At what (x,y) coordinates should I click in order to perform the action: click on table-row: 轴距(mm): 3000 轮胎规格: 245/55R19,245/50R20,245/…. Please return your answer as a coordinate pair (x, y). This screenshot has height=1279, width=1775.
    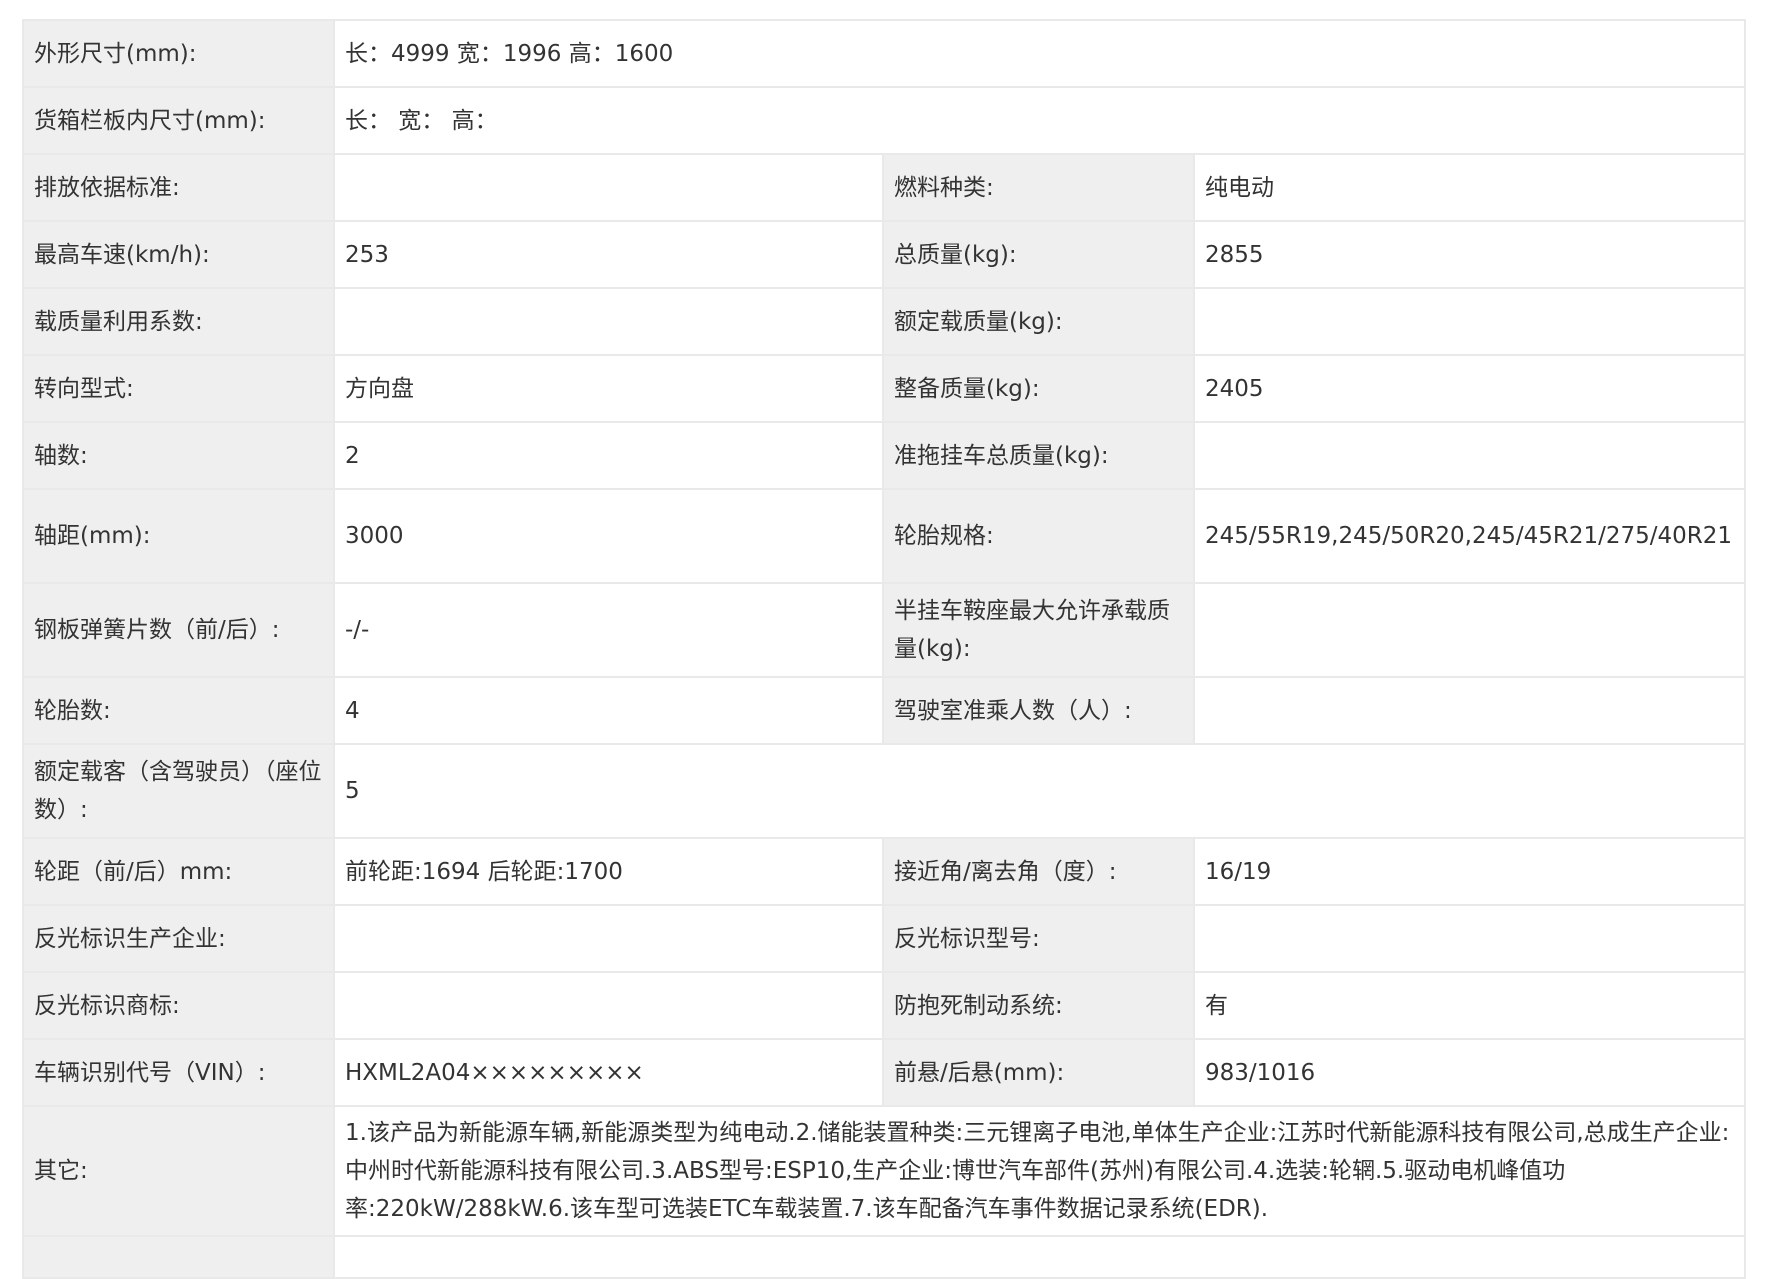
    Looking at the image, I should click on (884, 536).